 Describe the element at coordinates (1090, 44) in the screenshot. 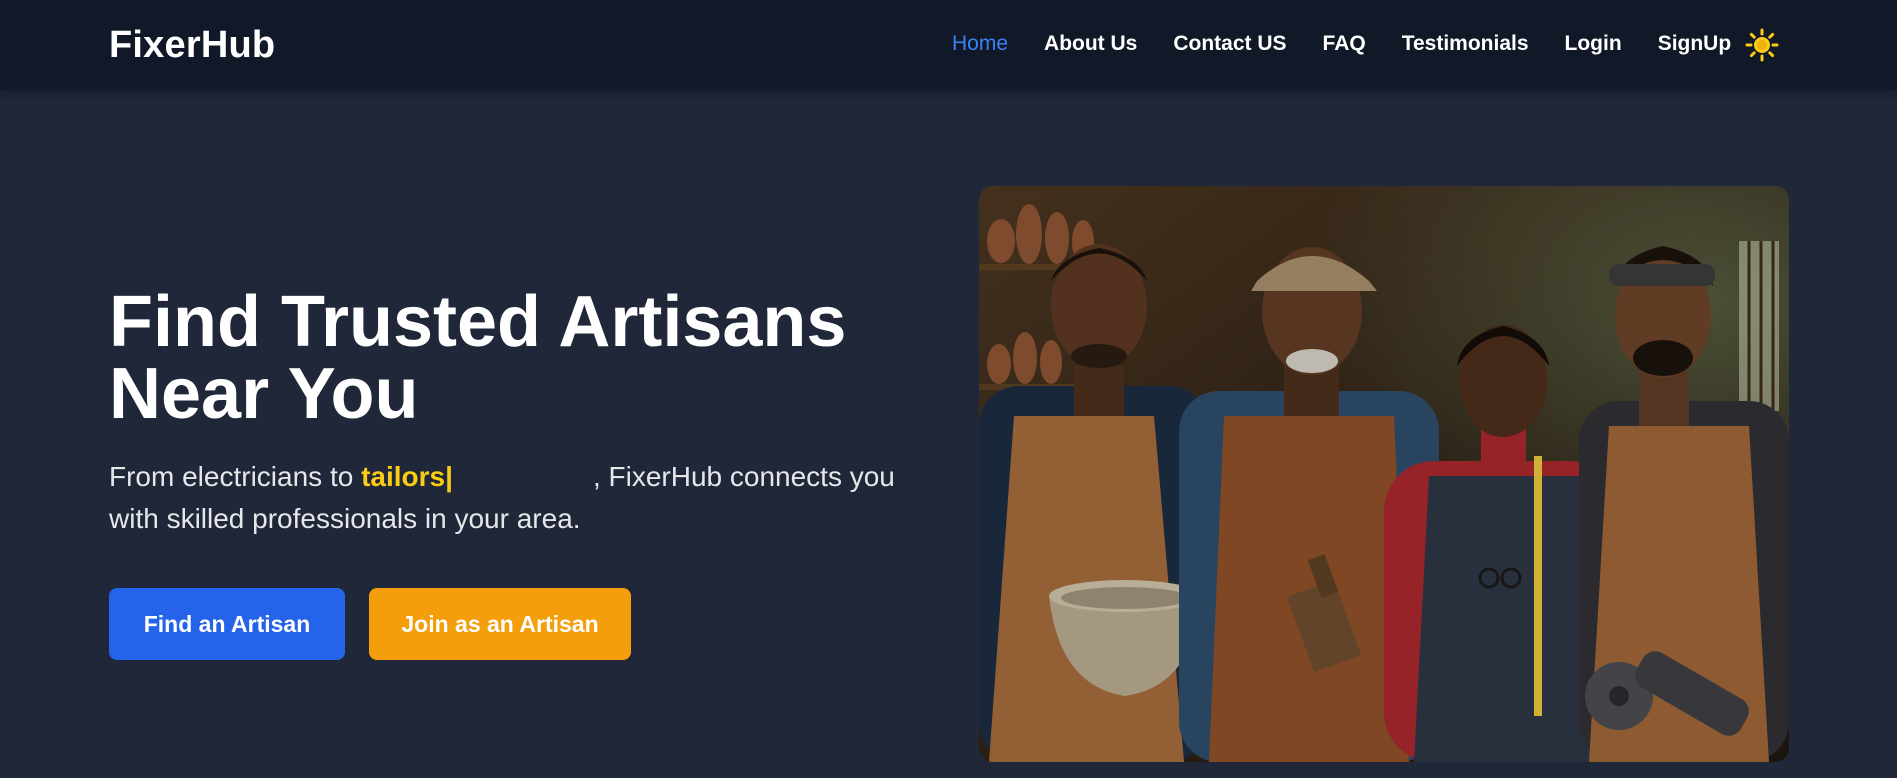

I see `nav-about-us: About Us` at that location.